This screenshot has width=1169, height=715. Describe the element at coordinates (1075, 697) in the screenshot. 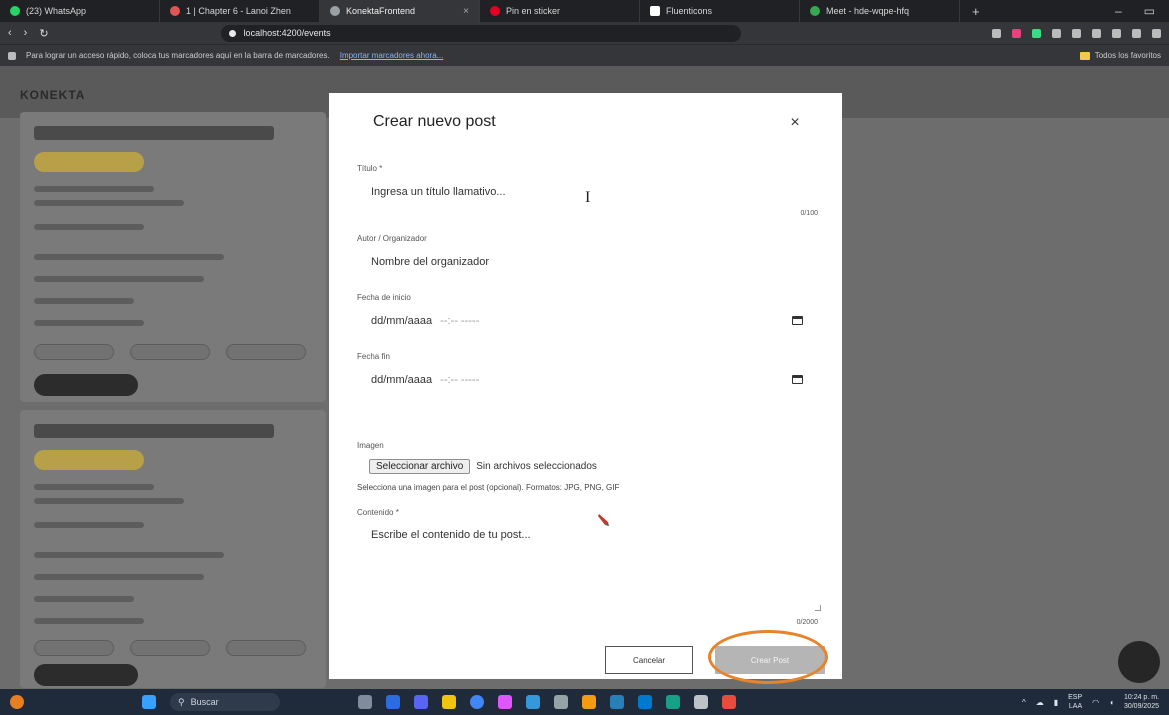

I see `language-top: ESP` at that location.